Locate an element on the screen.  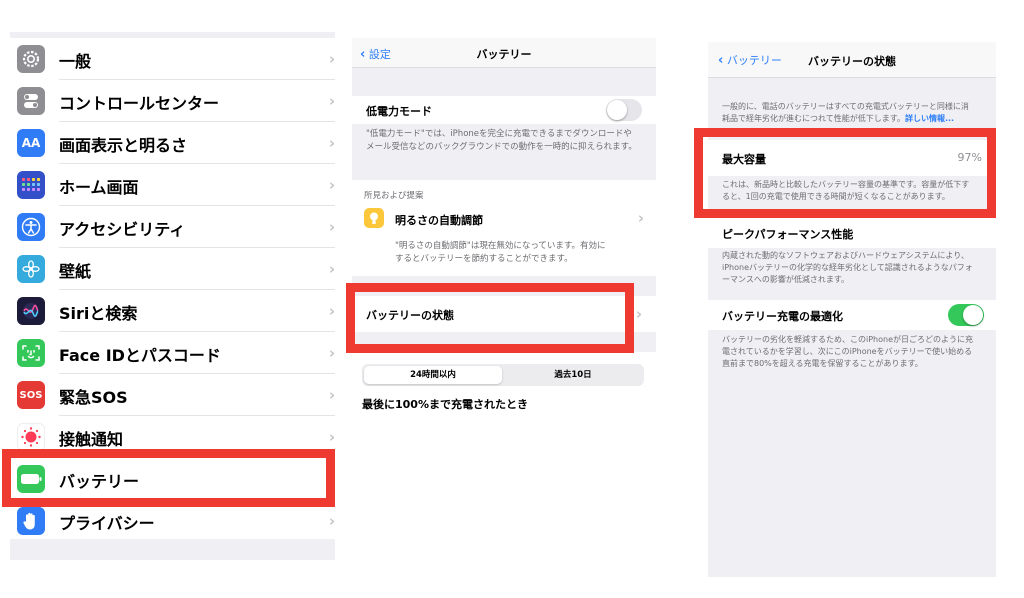
flower-icon is located at coordinates (31, 269).